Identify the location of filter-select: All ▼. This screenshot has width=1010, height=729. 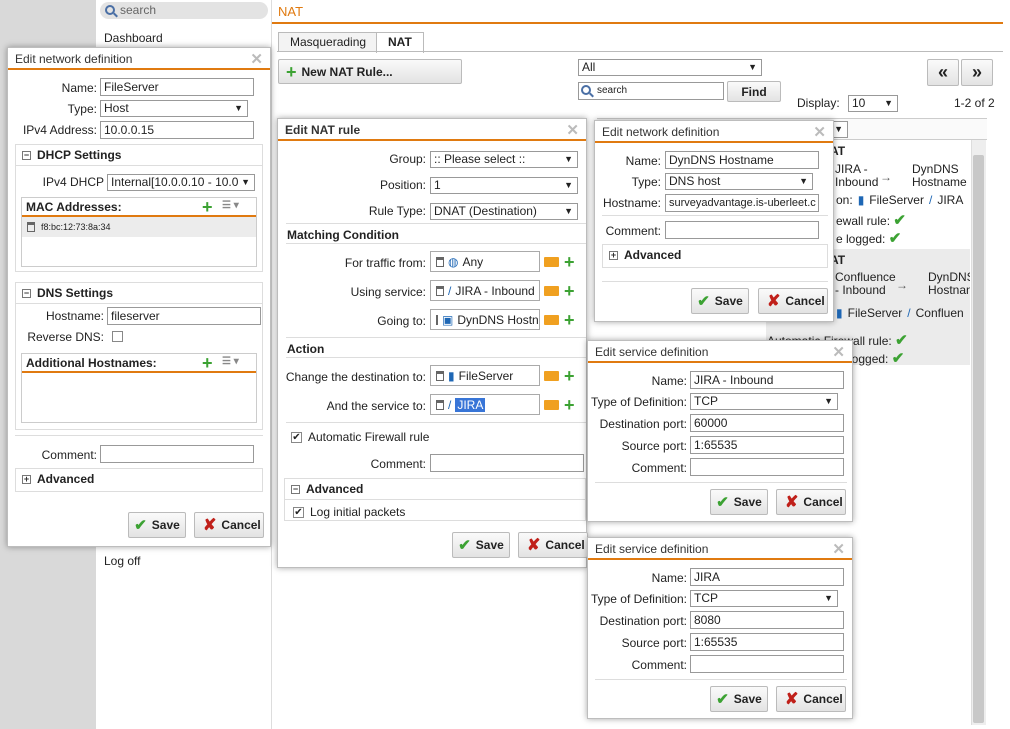
(670, 67).